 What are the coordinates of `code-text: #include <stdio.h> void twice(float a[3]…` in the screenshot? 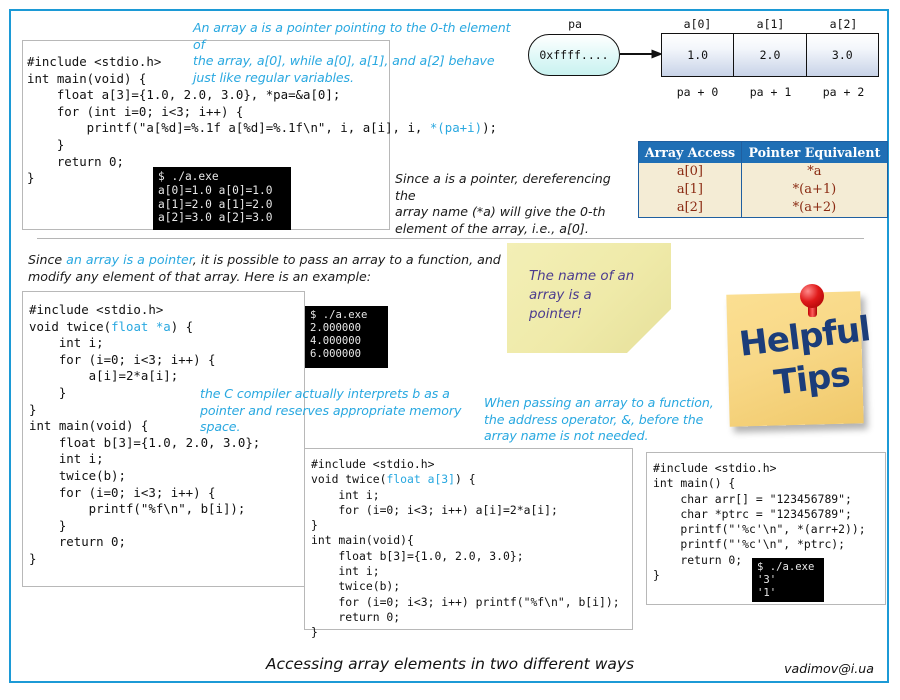 It's located at (471, 549).